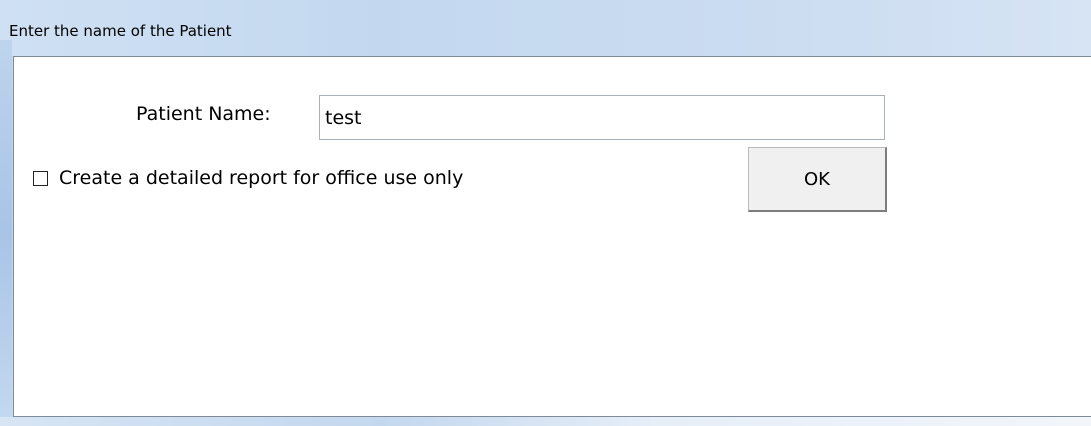 This screenshot has width=1091, height=426. I want to click on detailed-report-checkbox, so click(40, 178).